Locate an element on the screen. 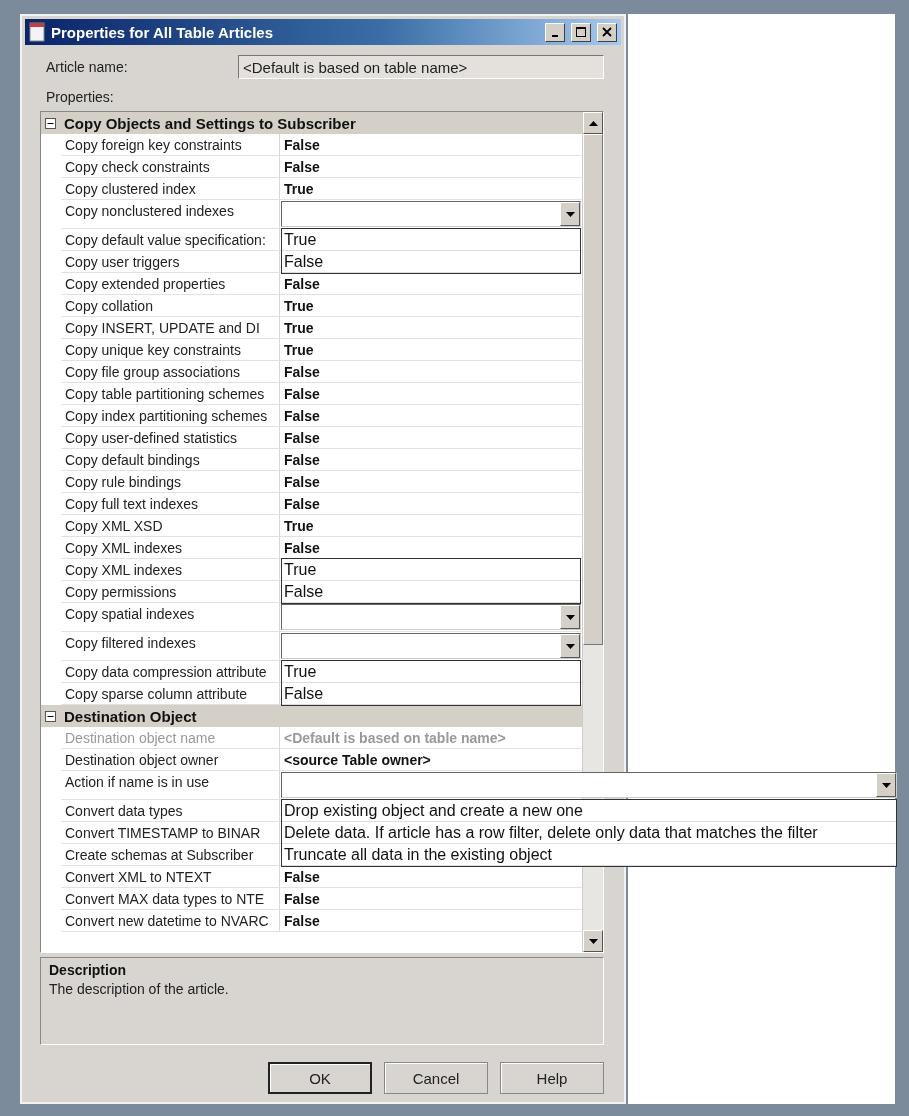 The height and width of the screenshot is (1116, 909). article-name-label: Article name: is located at coordinates (87, 67).